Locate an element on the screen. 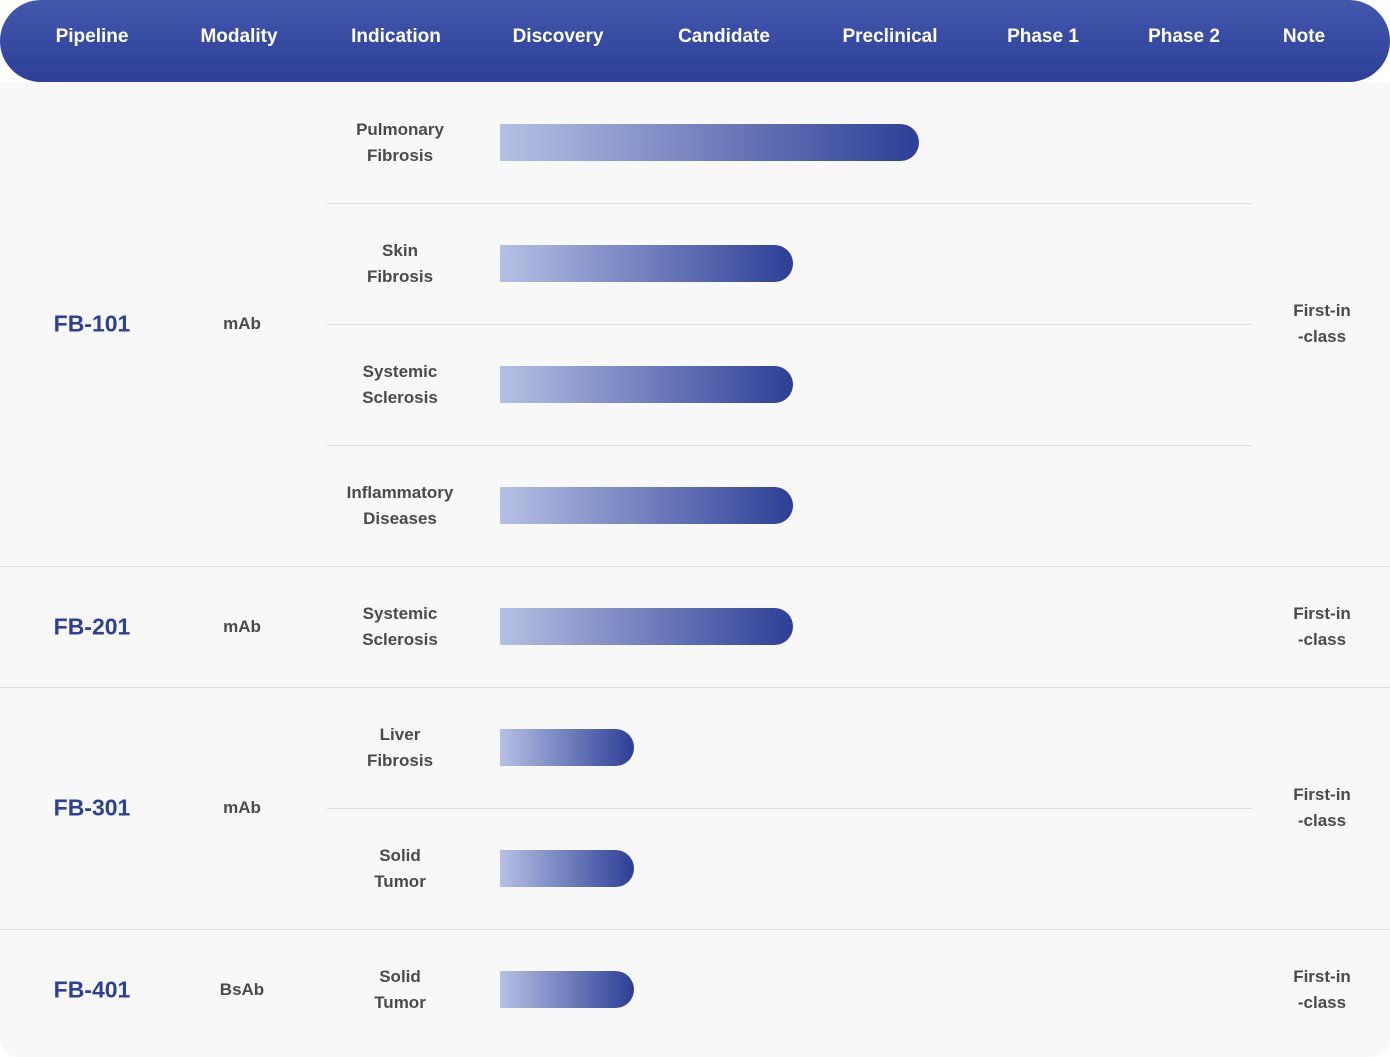  pipeline-label: FB-201 is located at coordinates (92, 626).